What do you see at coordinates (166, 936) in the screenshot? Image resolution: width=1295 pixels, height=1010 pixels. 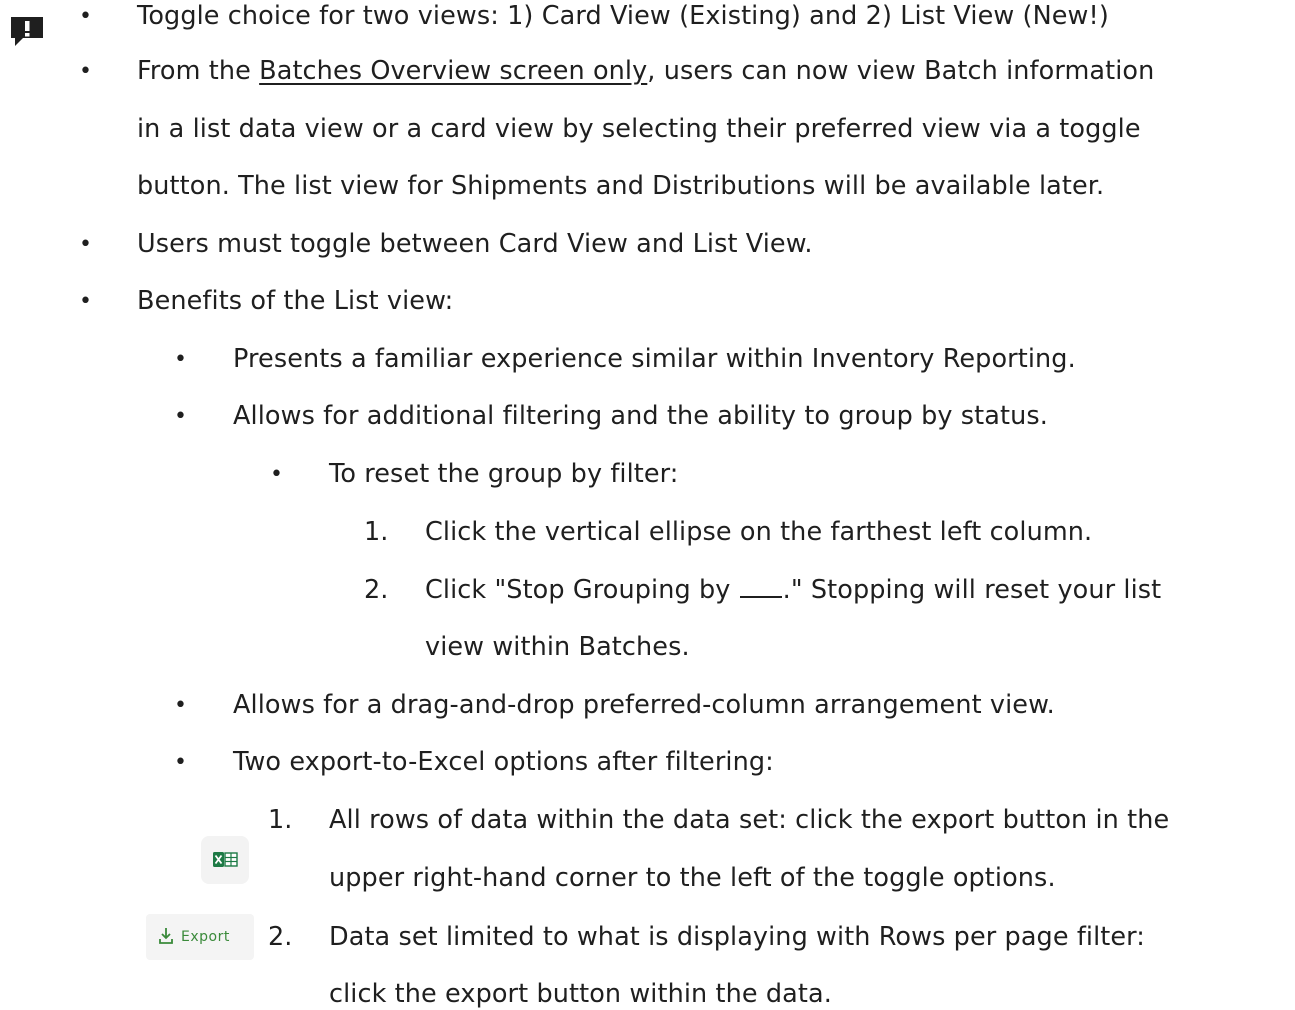 I see `download-icon` at bounding box center [166, 936].